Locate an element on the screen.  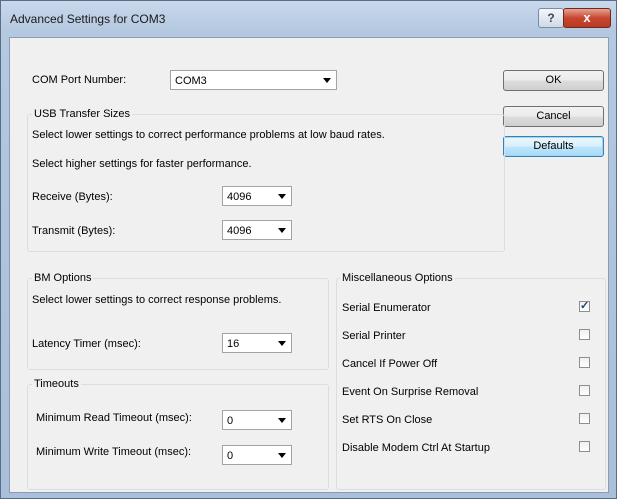
bm-options-legend: BM Options is located at coordinates (63, 278).